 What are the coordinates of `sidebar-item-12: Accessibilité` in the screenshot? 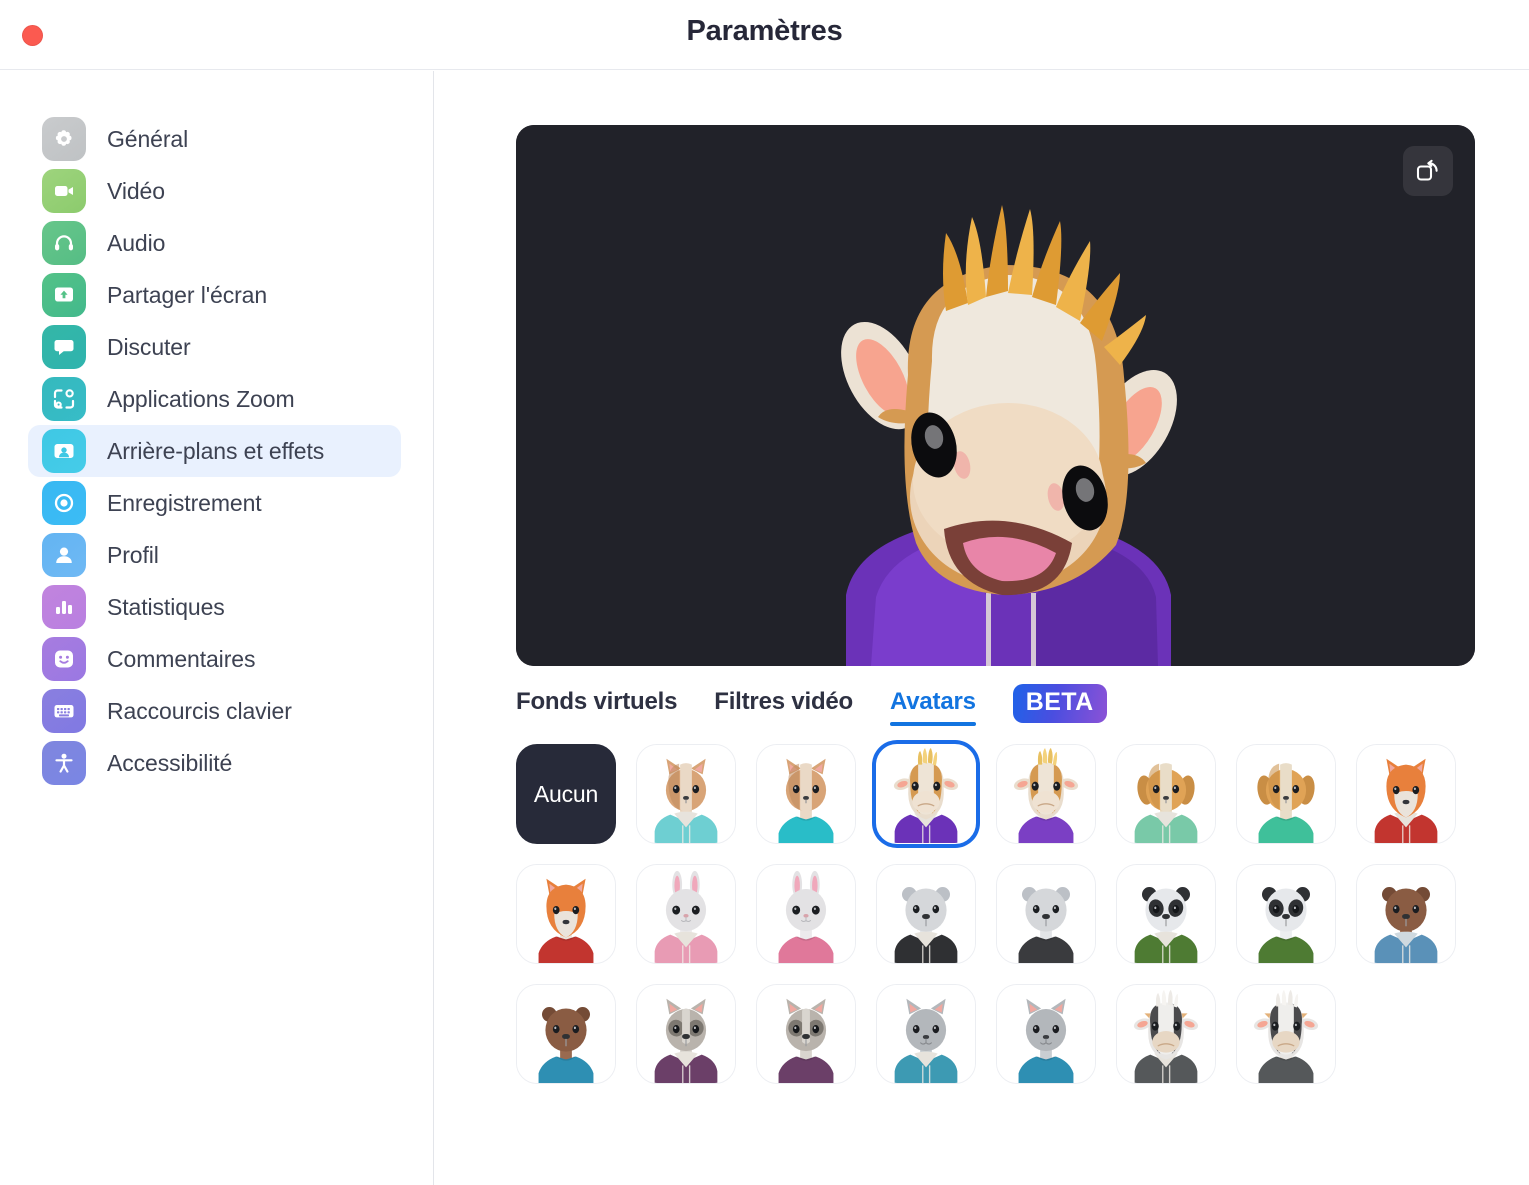 It's located at (214, 763).